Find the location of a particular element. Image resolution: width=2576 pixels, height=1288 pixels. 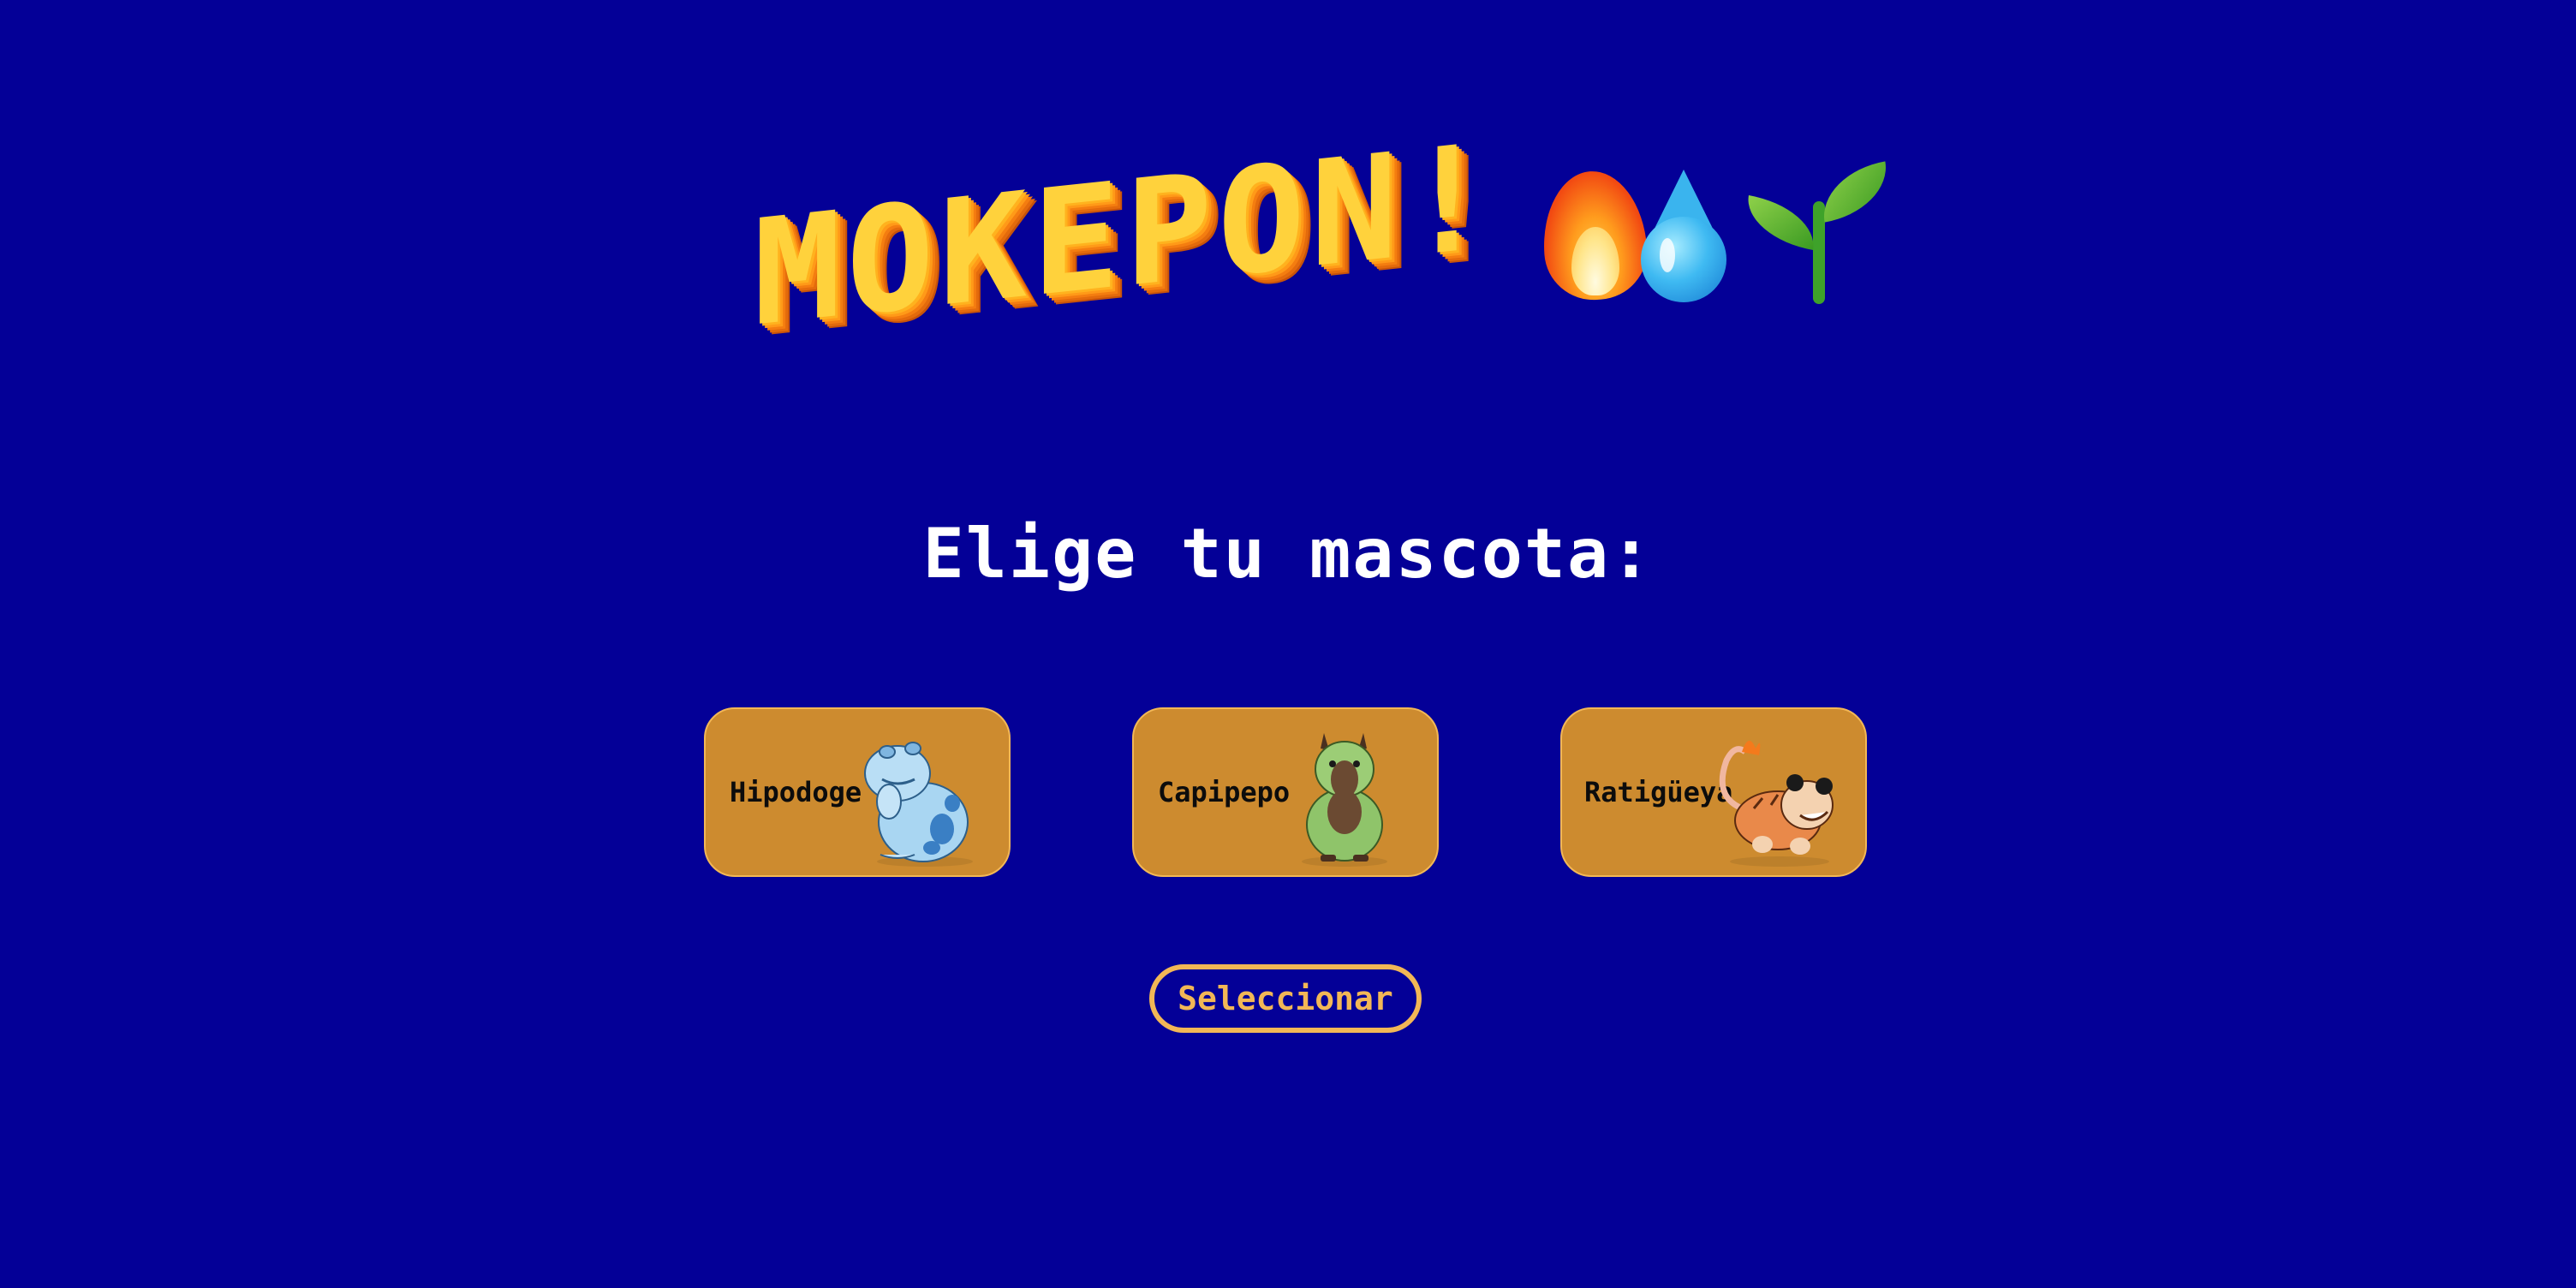

capipepo-icon is located at coordinates (1347, 797).